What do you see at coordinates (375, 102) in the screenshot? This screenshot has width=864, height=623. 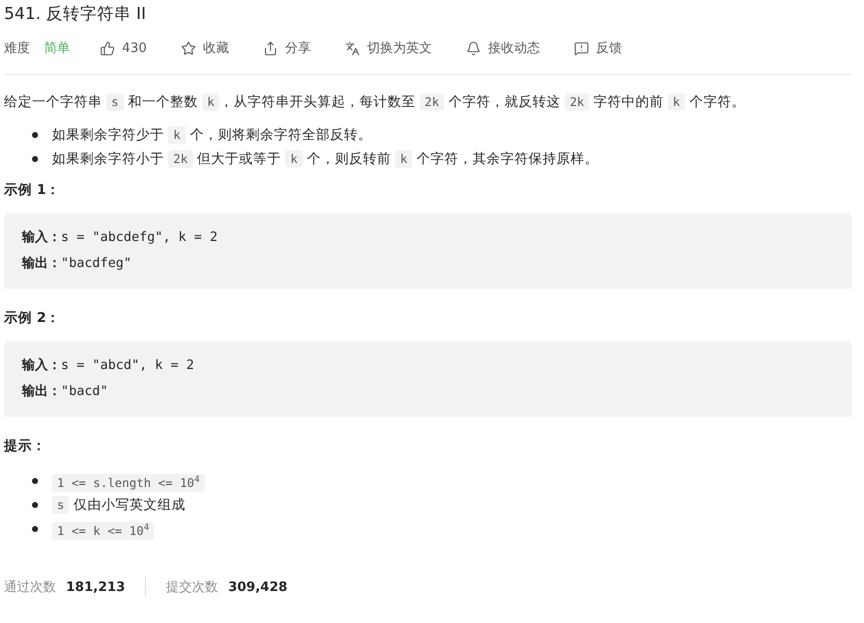 I see `description-text: 给定一个字符串 s 和一个整数 k ，从字符串开头算起，每计数至 2k 个字符，就反转这 2k 字符中的前 k 个字符。` at bounding box center [375, 102].